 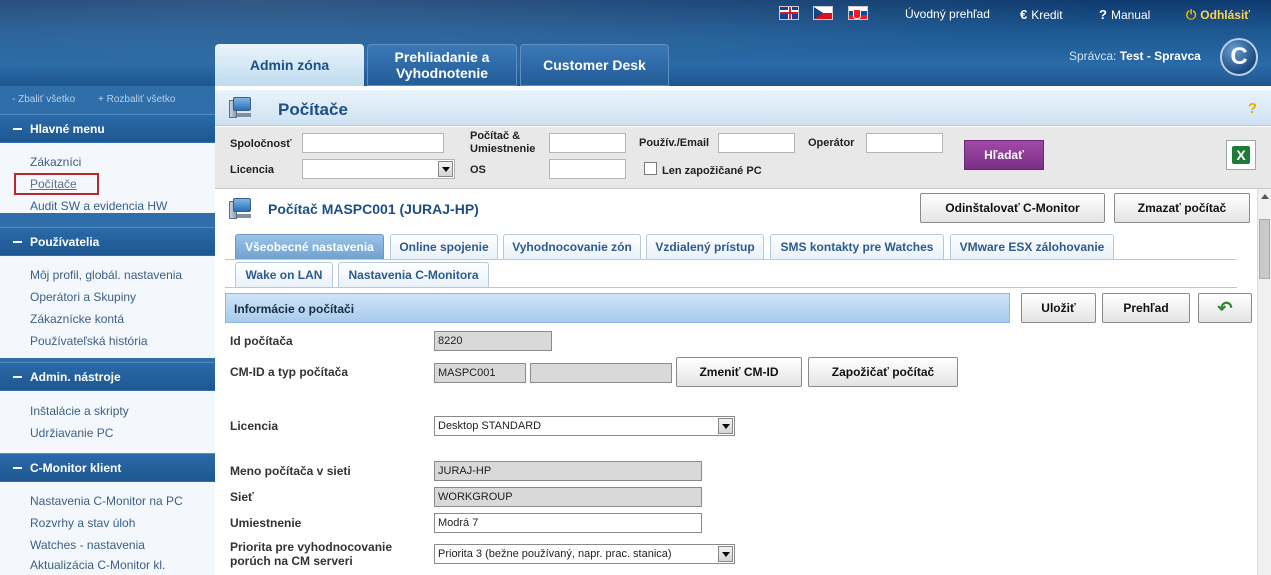 I want to click on sidebar-section-main-menu: Hlavné menu, so click(x=107, y=128).